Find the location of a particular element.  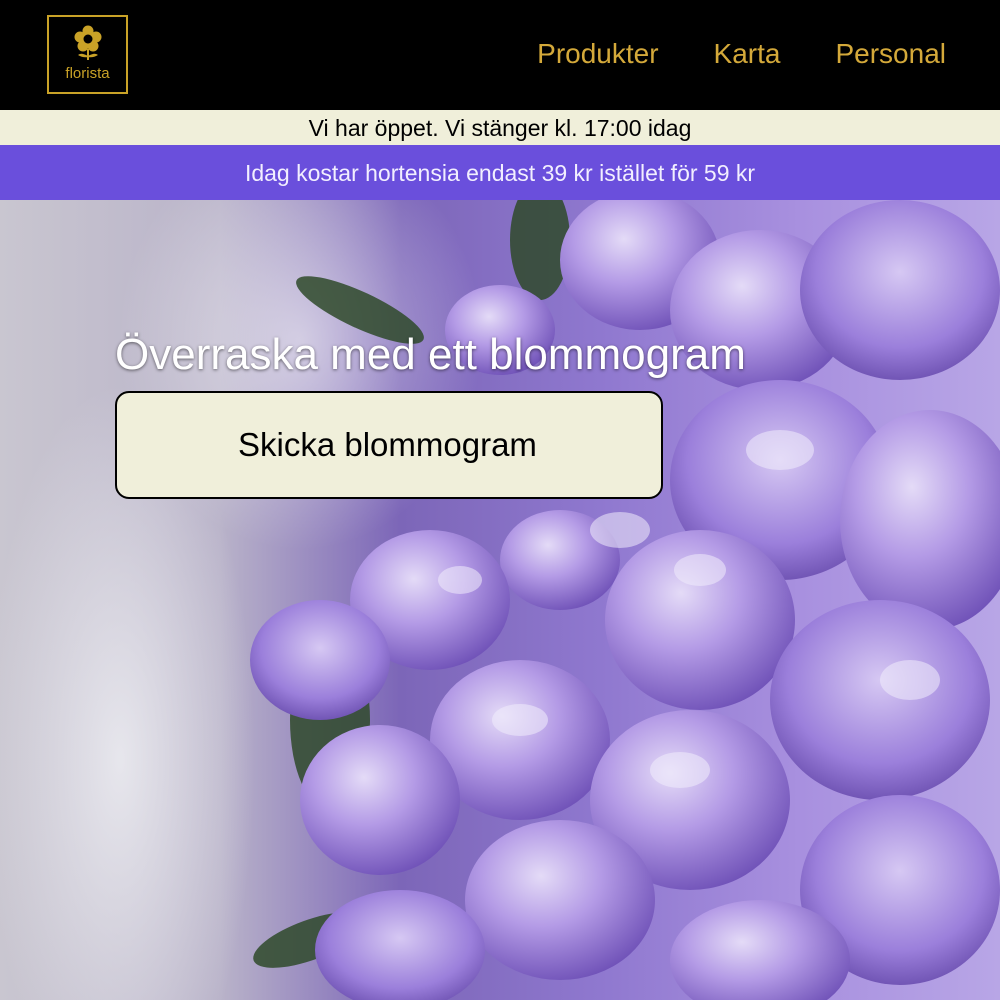

hero-title: Överraska med ett blommogram is located at coordinates (430, 354).